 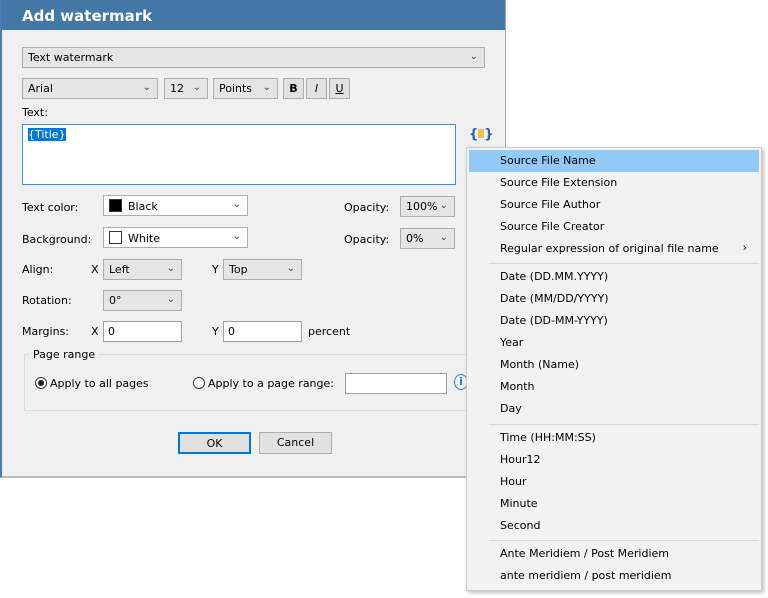 What do you see at coordinates (35, 112) in the screenshot?
I see `text-label: Text:` at bounding box center [35, 112].